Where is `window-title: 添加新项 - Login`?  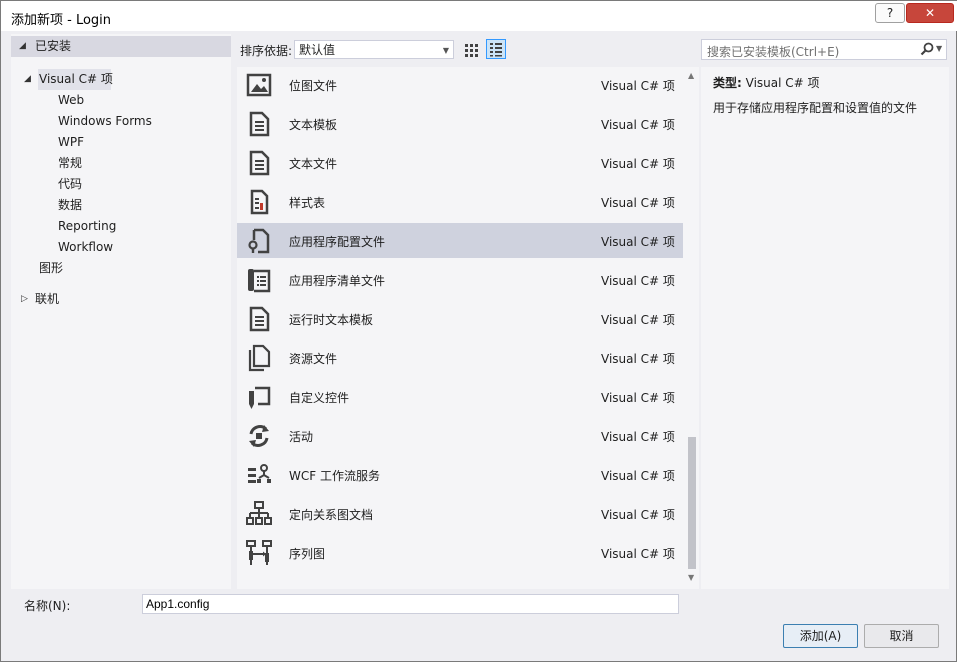 window-title: 添加新项 - Login is located at coordinates (61, 20).